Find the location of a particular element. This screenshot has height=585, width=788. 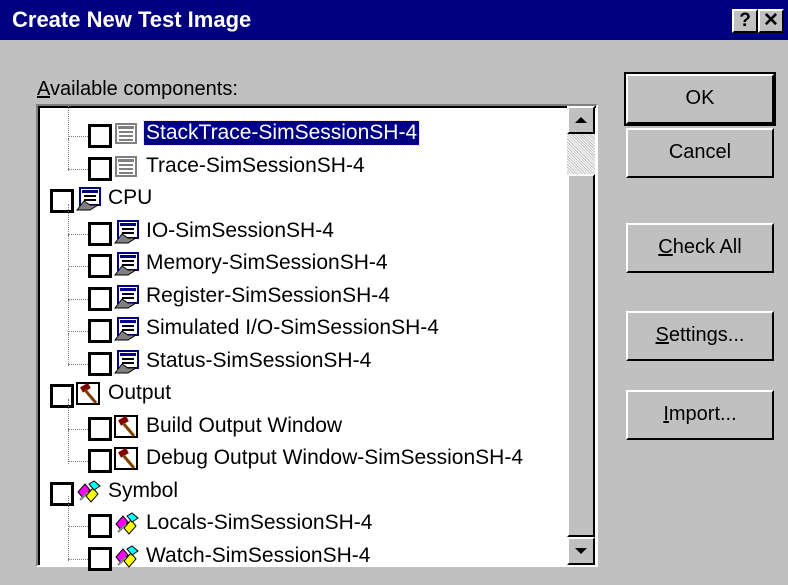

tree-item: Symbol is located at coordinates (300, 492).